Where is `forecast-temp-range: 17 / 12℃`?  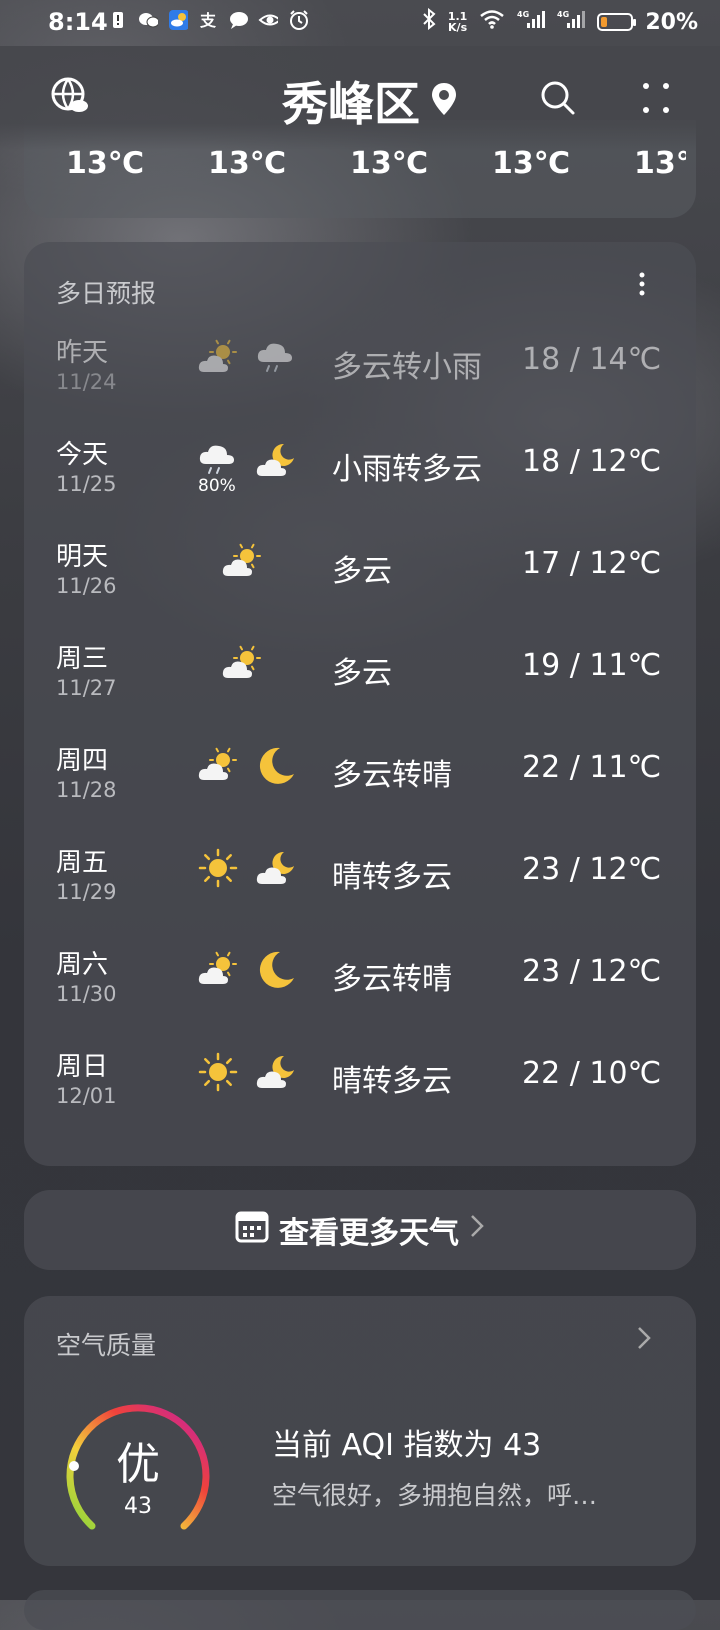
forecast-temp-range: 17 / 12℃ is located at coordinates (592, 563).